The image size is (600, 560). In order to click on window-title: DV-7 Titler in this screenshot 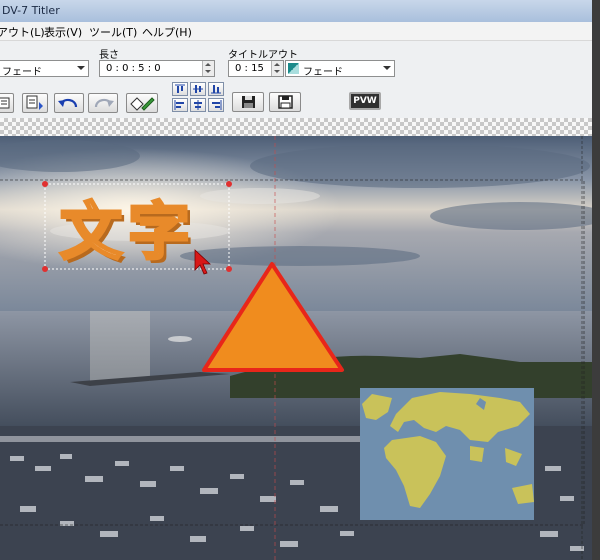, I will do `click(31, 10)`.